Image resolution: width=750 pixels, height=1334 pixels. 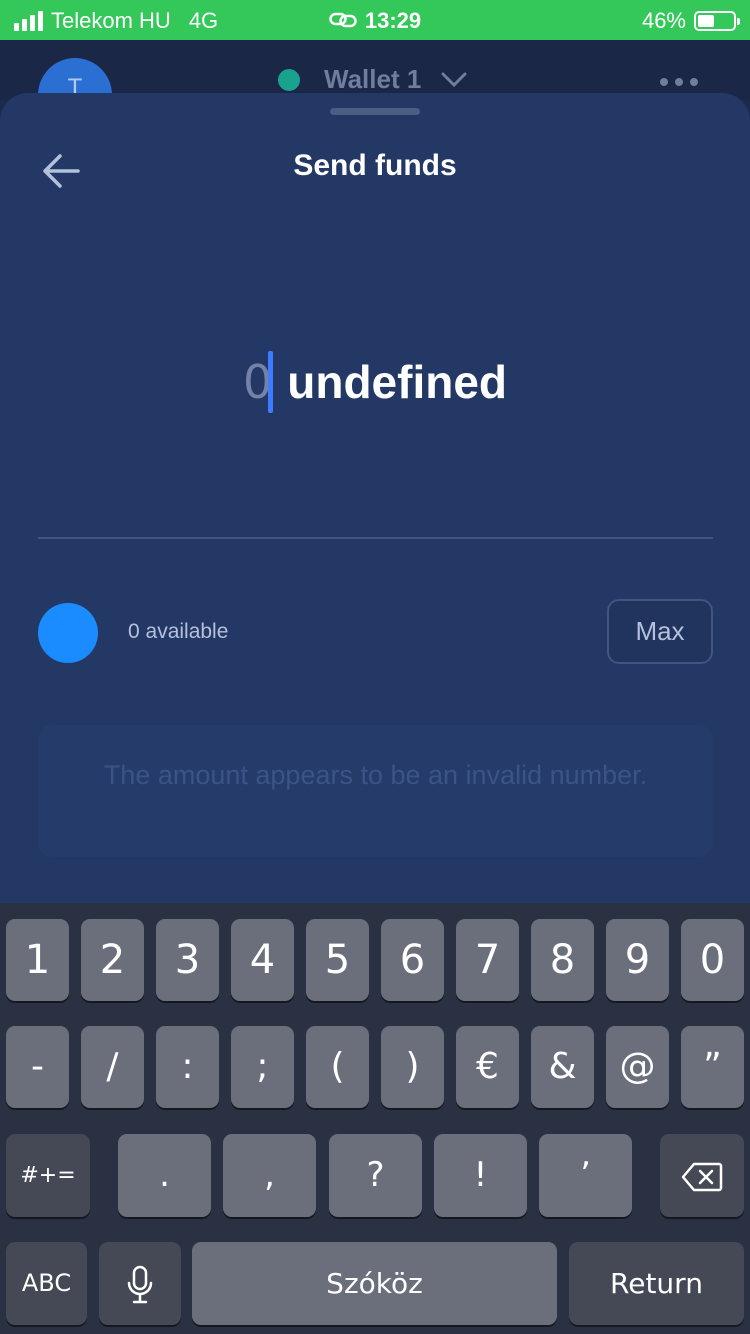 What do you see at coordinates (112, 960) in the screenshot?
I see `key-2: 2` at bounding box center [112, 960].